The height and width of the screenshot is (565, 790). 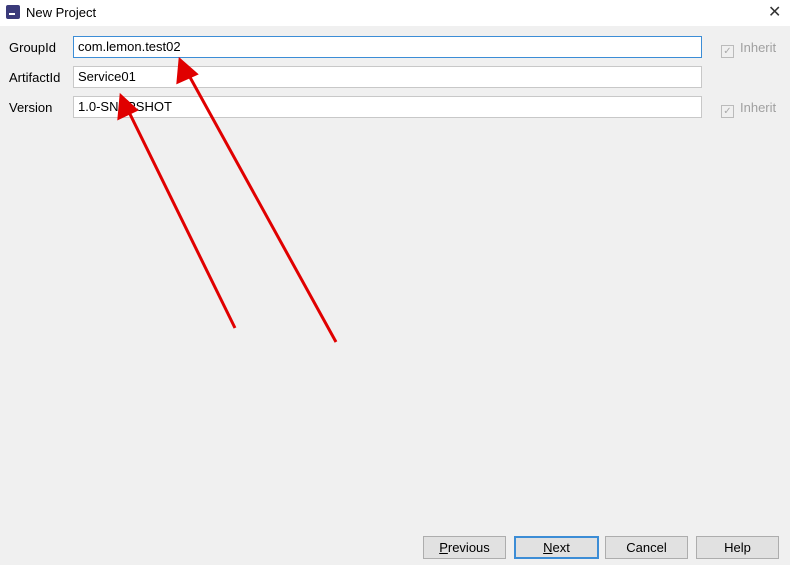 I want to click on arrow-to-groupid, so click(x=261, y=206).